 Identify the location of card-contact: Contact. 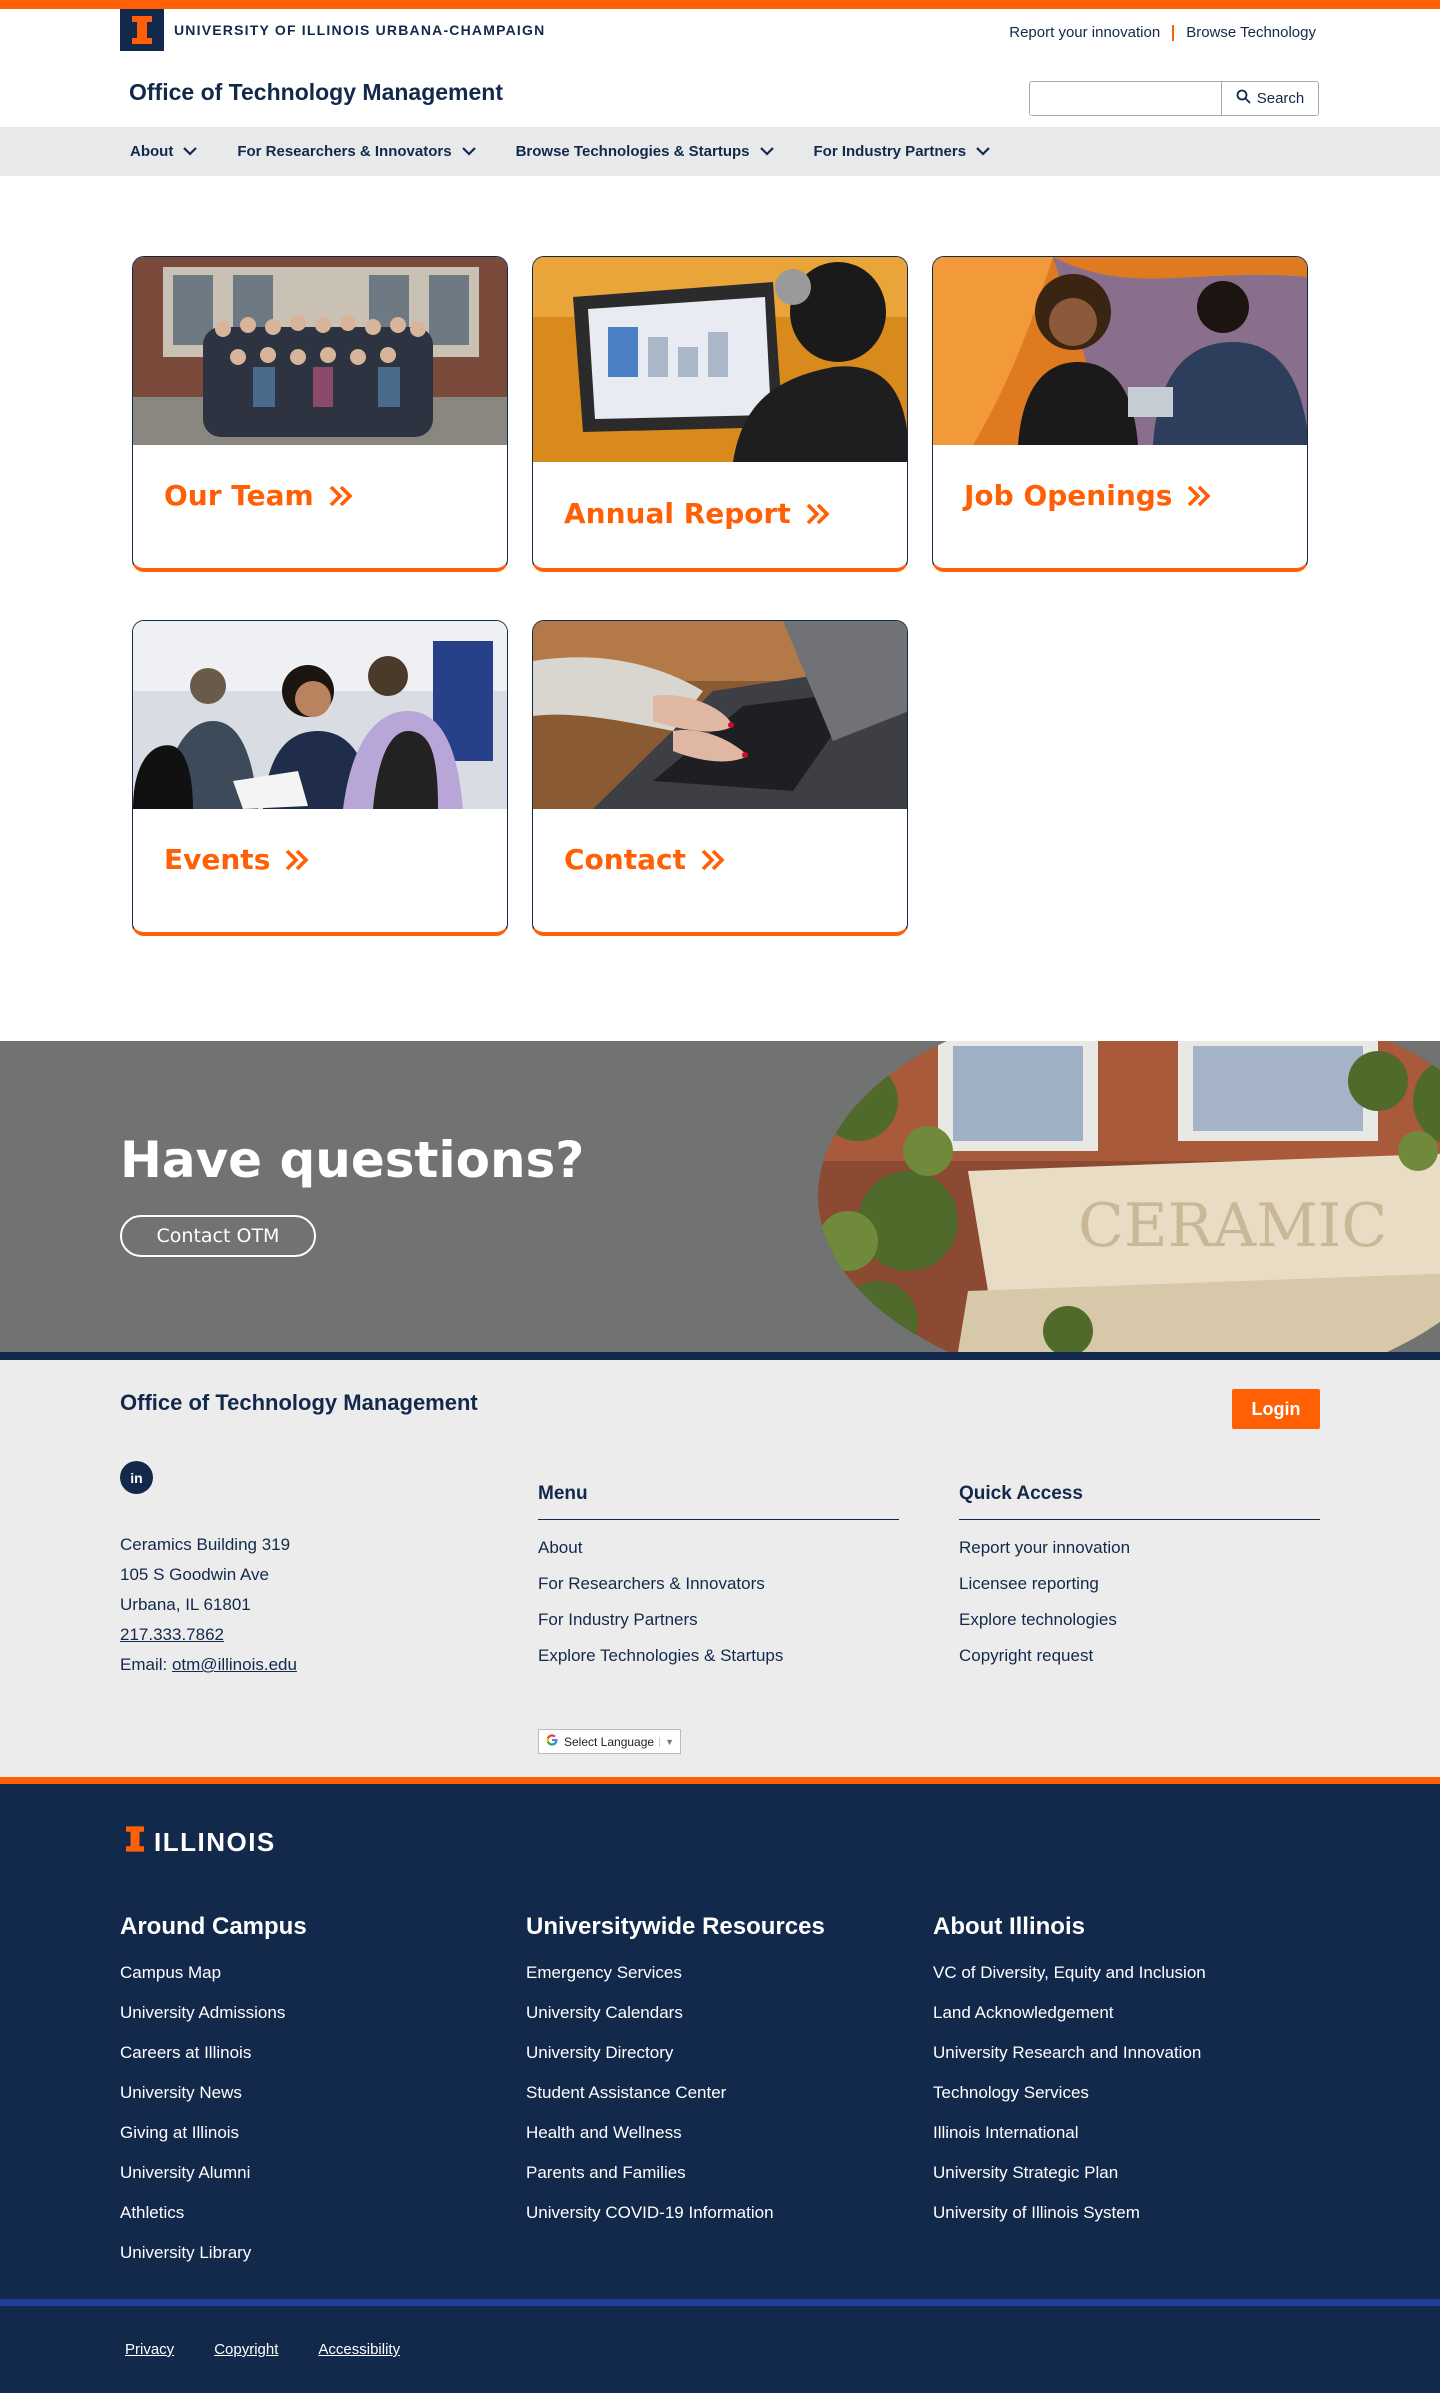
(720, 778).